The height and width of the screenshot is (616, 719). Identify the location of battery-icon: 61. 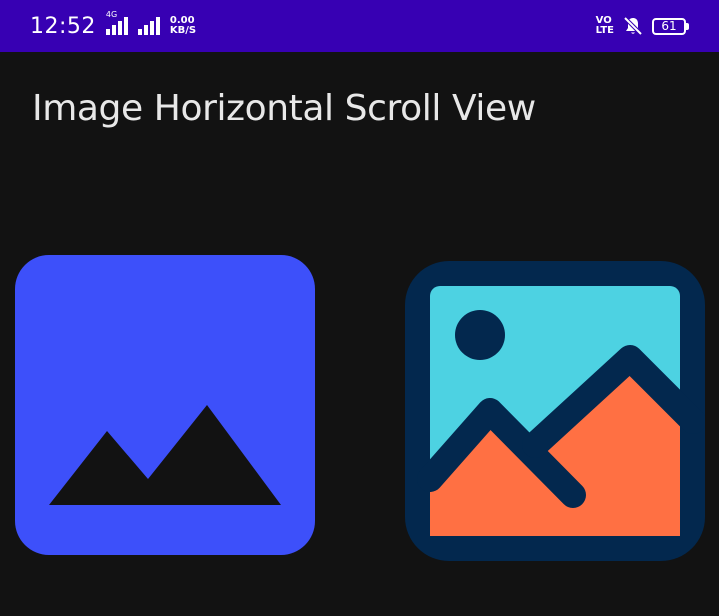
(670, 26).